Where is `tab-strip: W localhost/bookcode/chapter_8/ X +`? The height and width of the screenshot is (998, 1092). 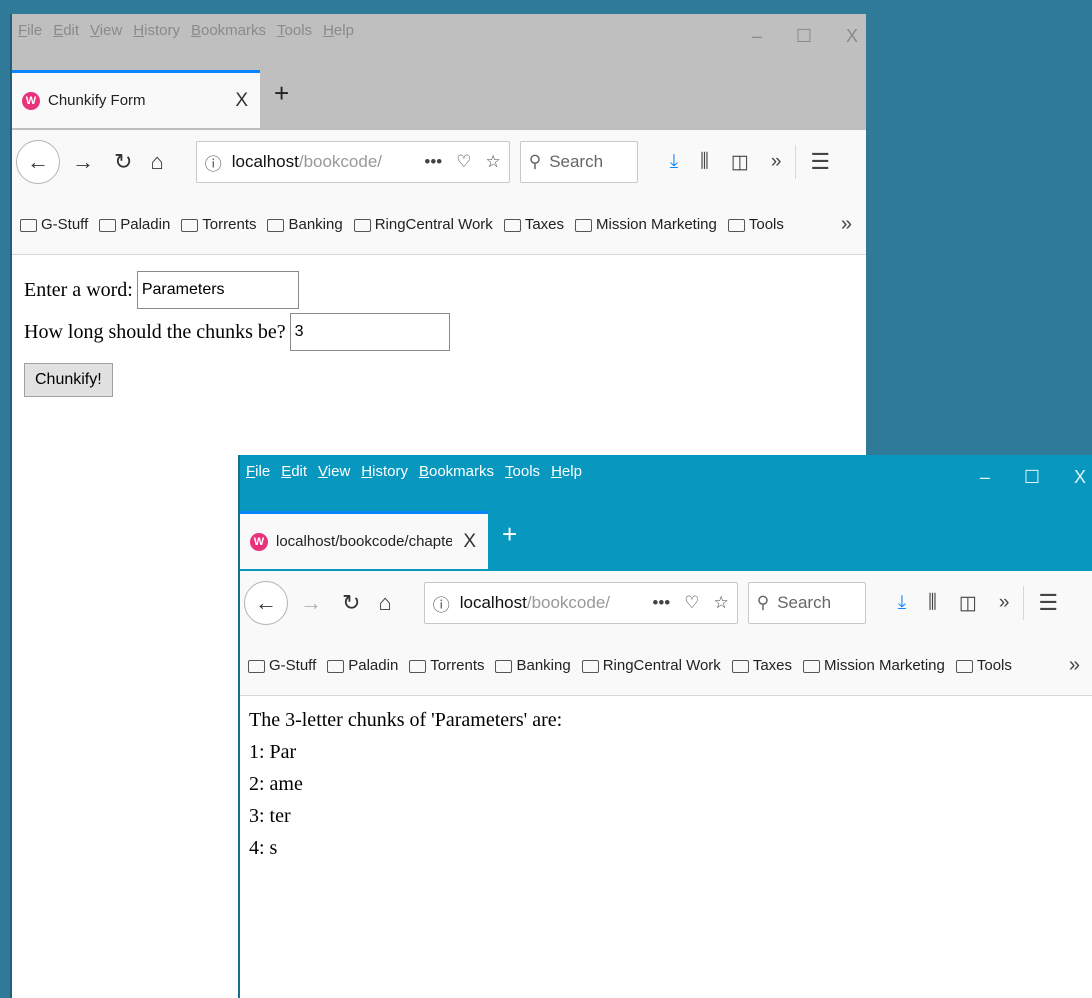
tab-strip: W localhost/bookcode/chapter_8/ X + is located at coordinates (666, 540).